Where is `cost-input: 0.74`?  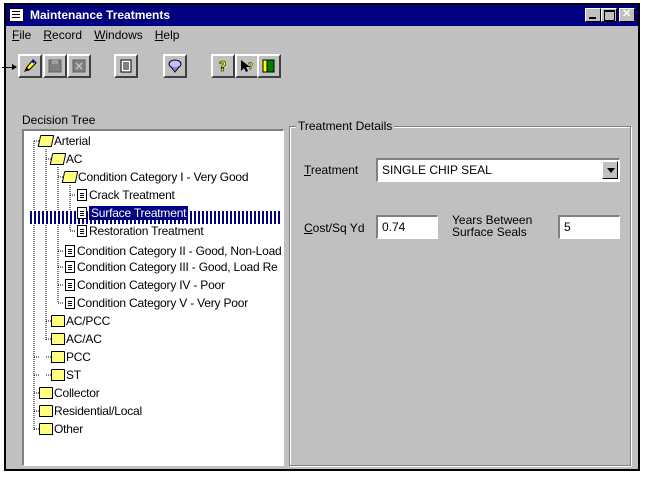 cost-input: 0.74 is located at coordinates (407, 227).